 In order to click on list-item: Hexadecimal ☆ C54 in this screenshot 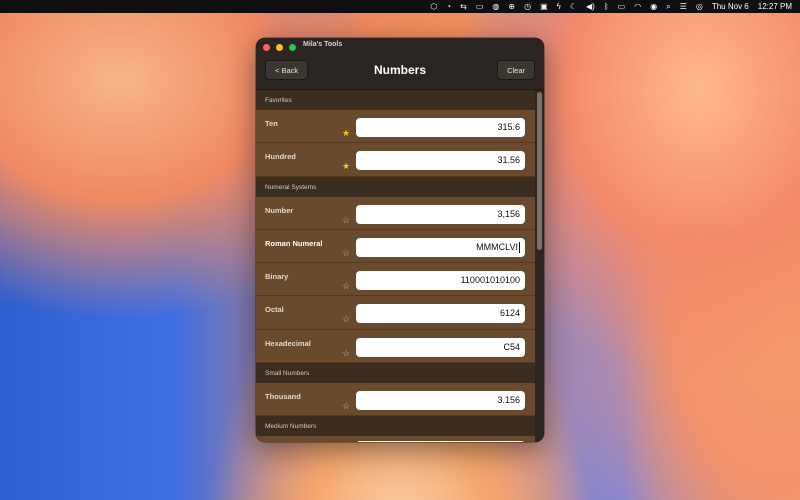, I will do `click(395, 346)`.